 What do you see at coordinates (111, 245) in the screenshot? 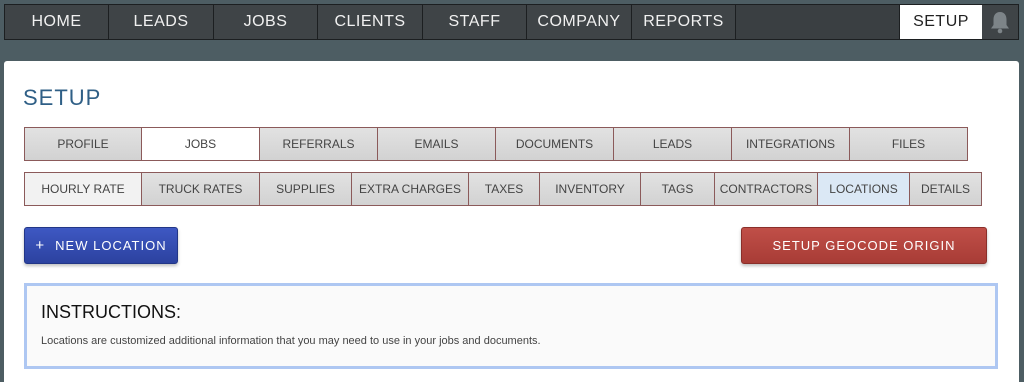
I see `new-location-label: NEW LOCATION` at bounding box center [111, 245].